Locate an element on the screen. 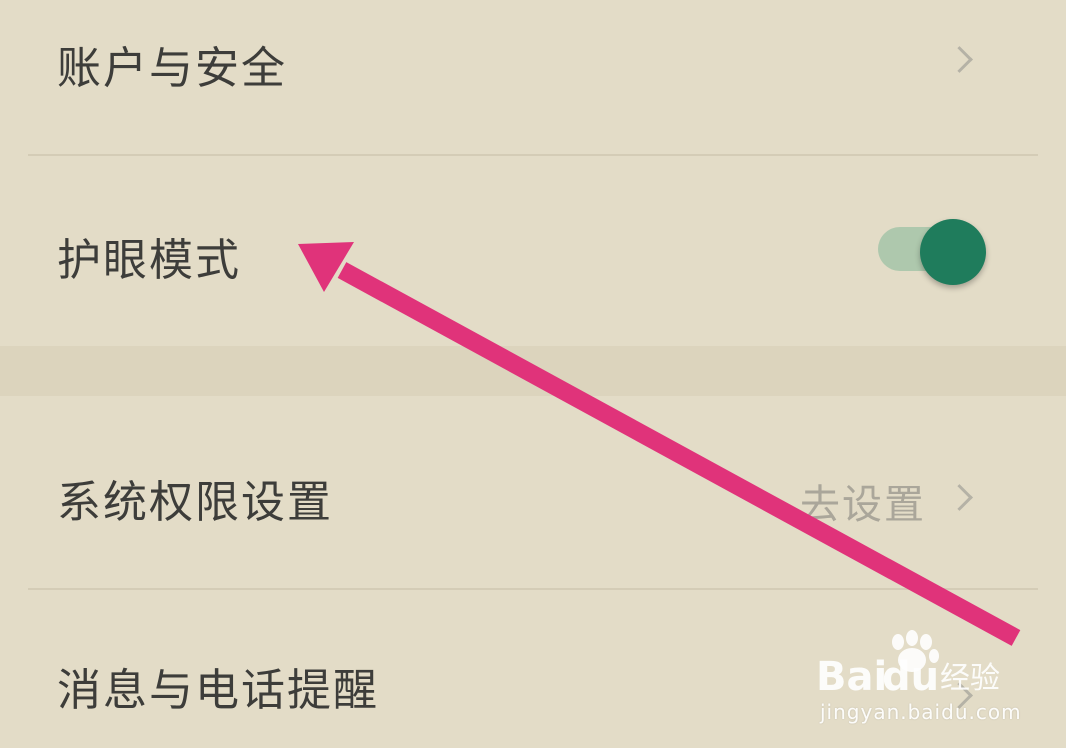 This screenshot has width=1066, height=748. settings-item-label: 护眼模式 is located at coordinates (149, 260).